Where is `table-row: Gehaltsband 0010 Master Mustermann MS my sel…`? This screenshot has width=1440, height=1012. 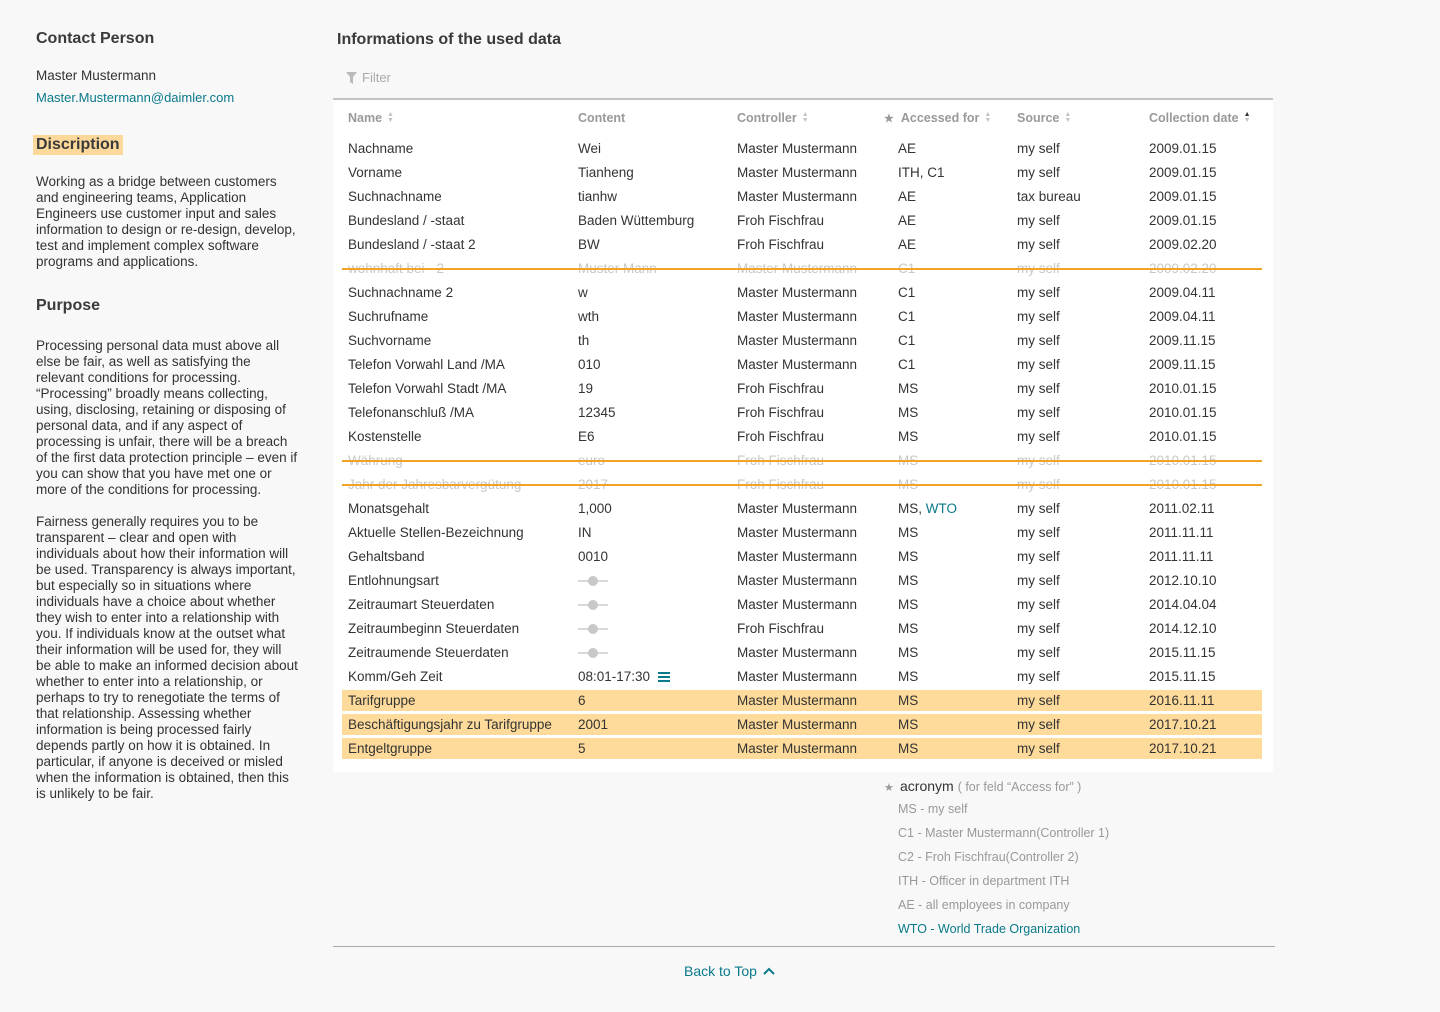 table-row: Gehaltsband 0010 Master Mustermann MS my sel… is located at coordinates (803, 557).